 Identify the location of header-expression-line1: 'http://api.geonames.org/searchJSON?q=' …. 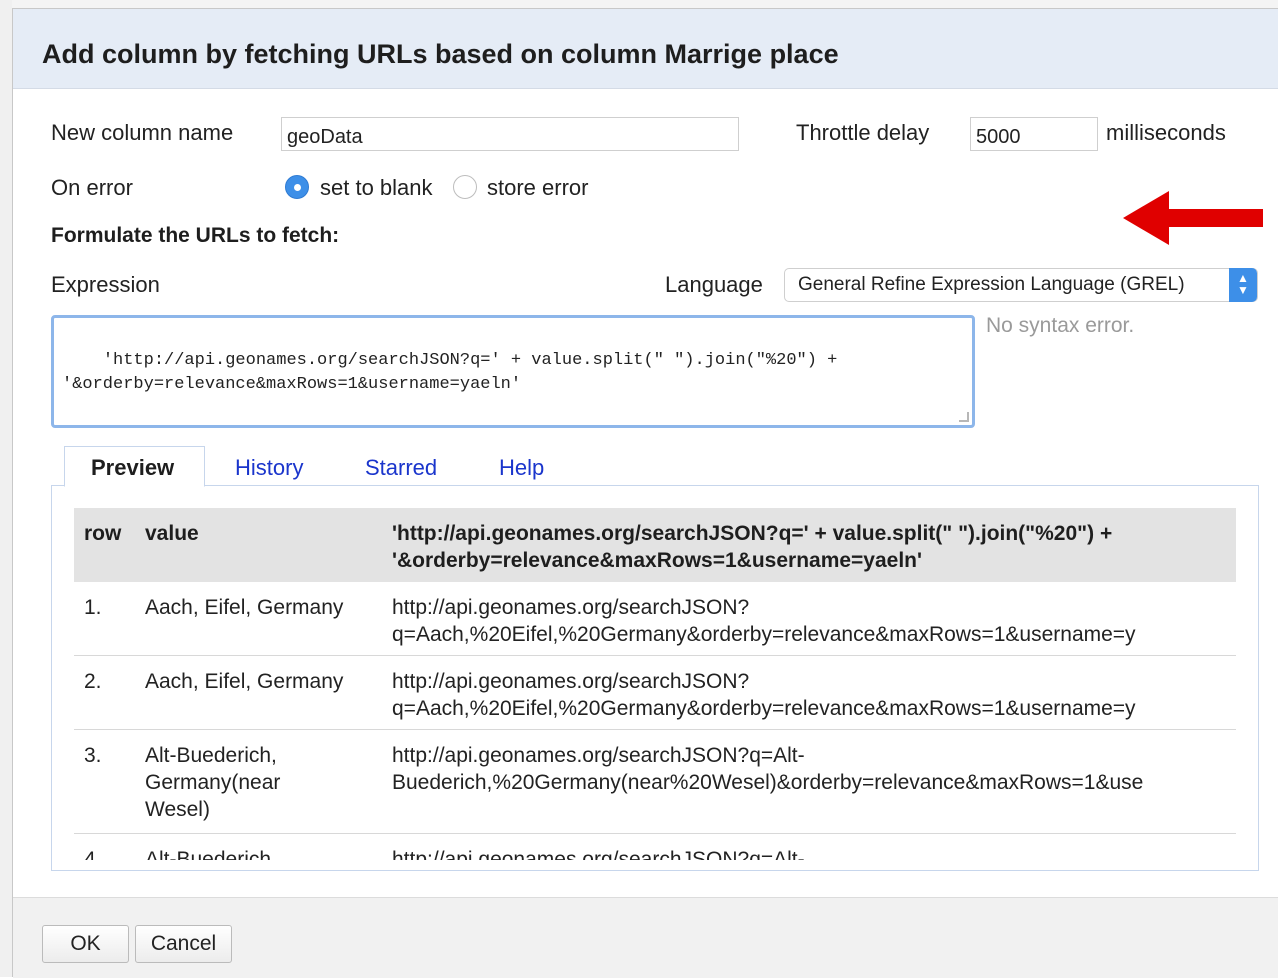
(752, 533).